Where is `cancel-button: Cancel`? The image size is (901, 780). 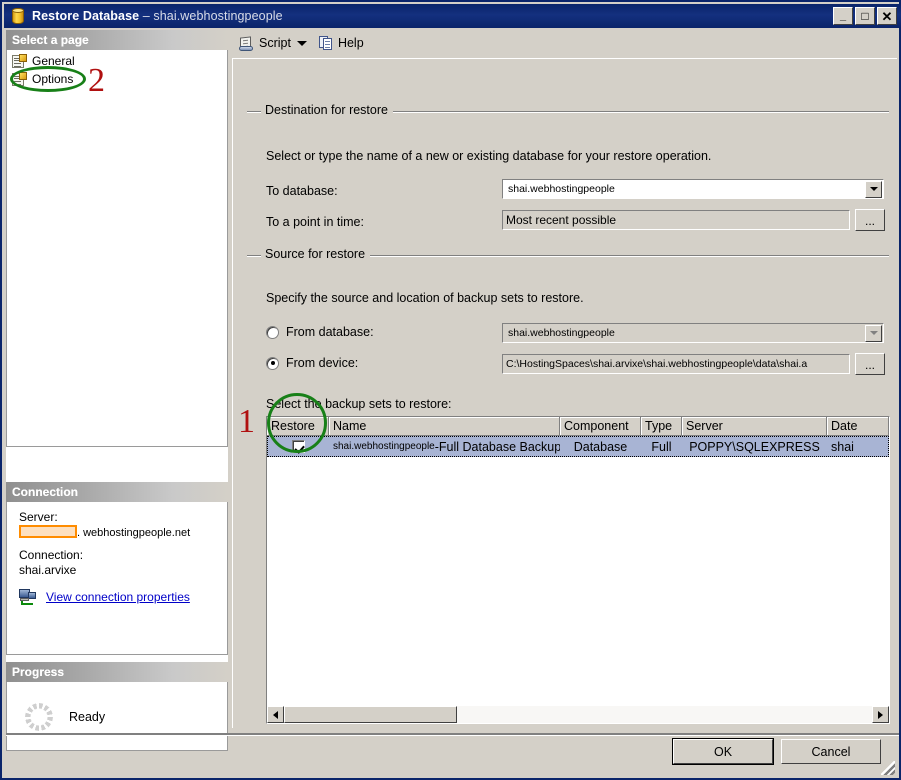 cancel-button: Cancel is located at coordinates (831, 751).